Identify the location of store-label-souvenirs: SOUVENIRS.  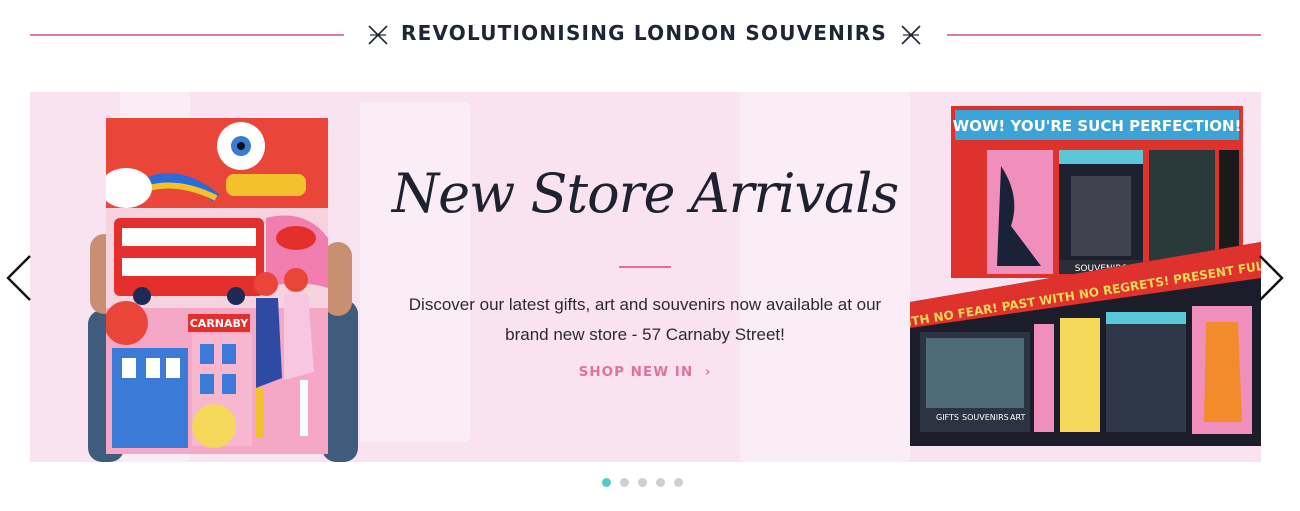
(985, 417).